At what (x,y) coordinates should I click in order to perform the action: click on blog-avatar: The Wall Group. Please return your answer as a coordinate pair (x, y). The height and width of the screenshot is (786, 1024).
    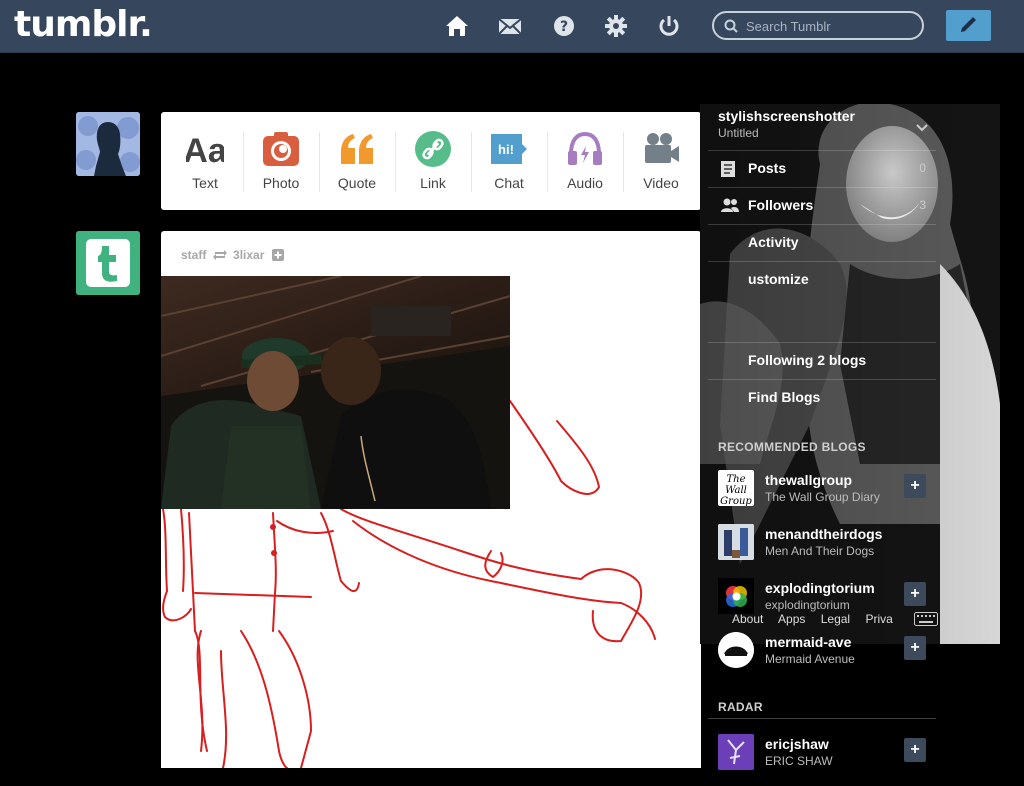
    Looking at the image, I should click on (736, 488).